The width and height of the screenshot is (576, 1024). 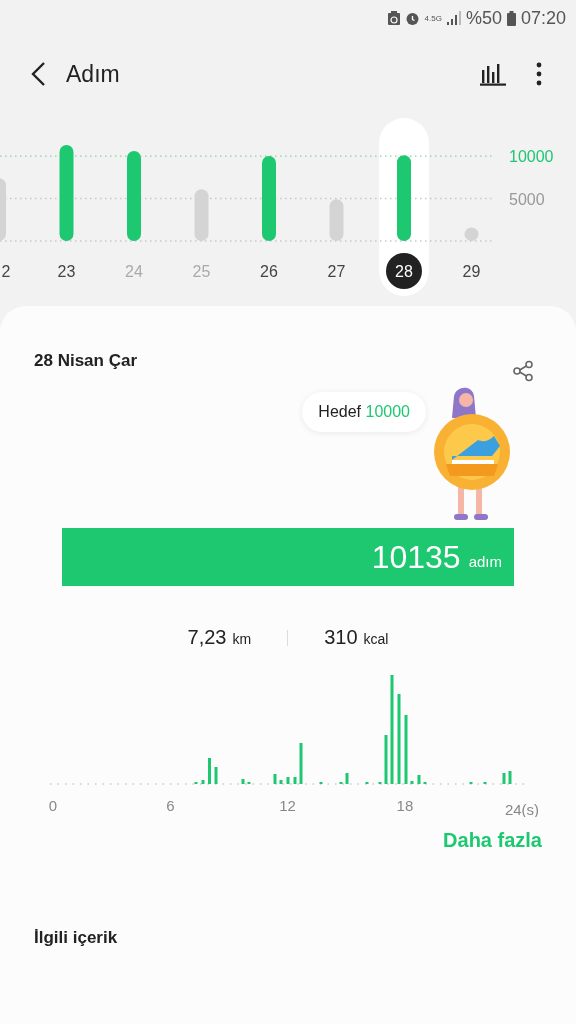 What do you see at coordinates (364, 412) in the screenshot?
I see `goal-speech-bubble: Hedef 10000` at bounding box center [364, 412].